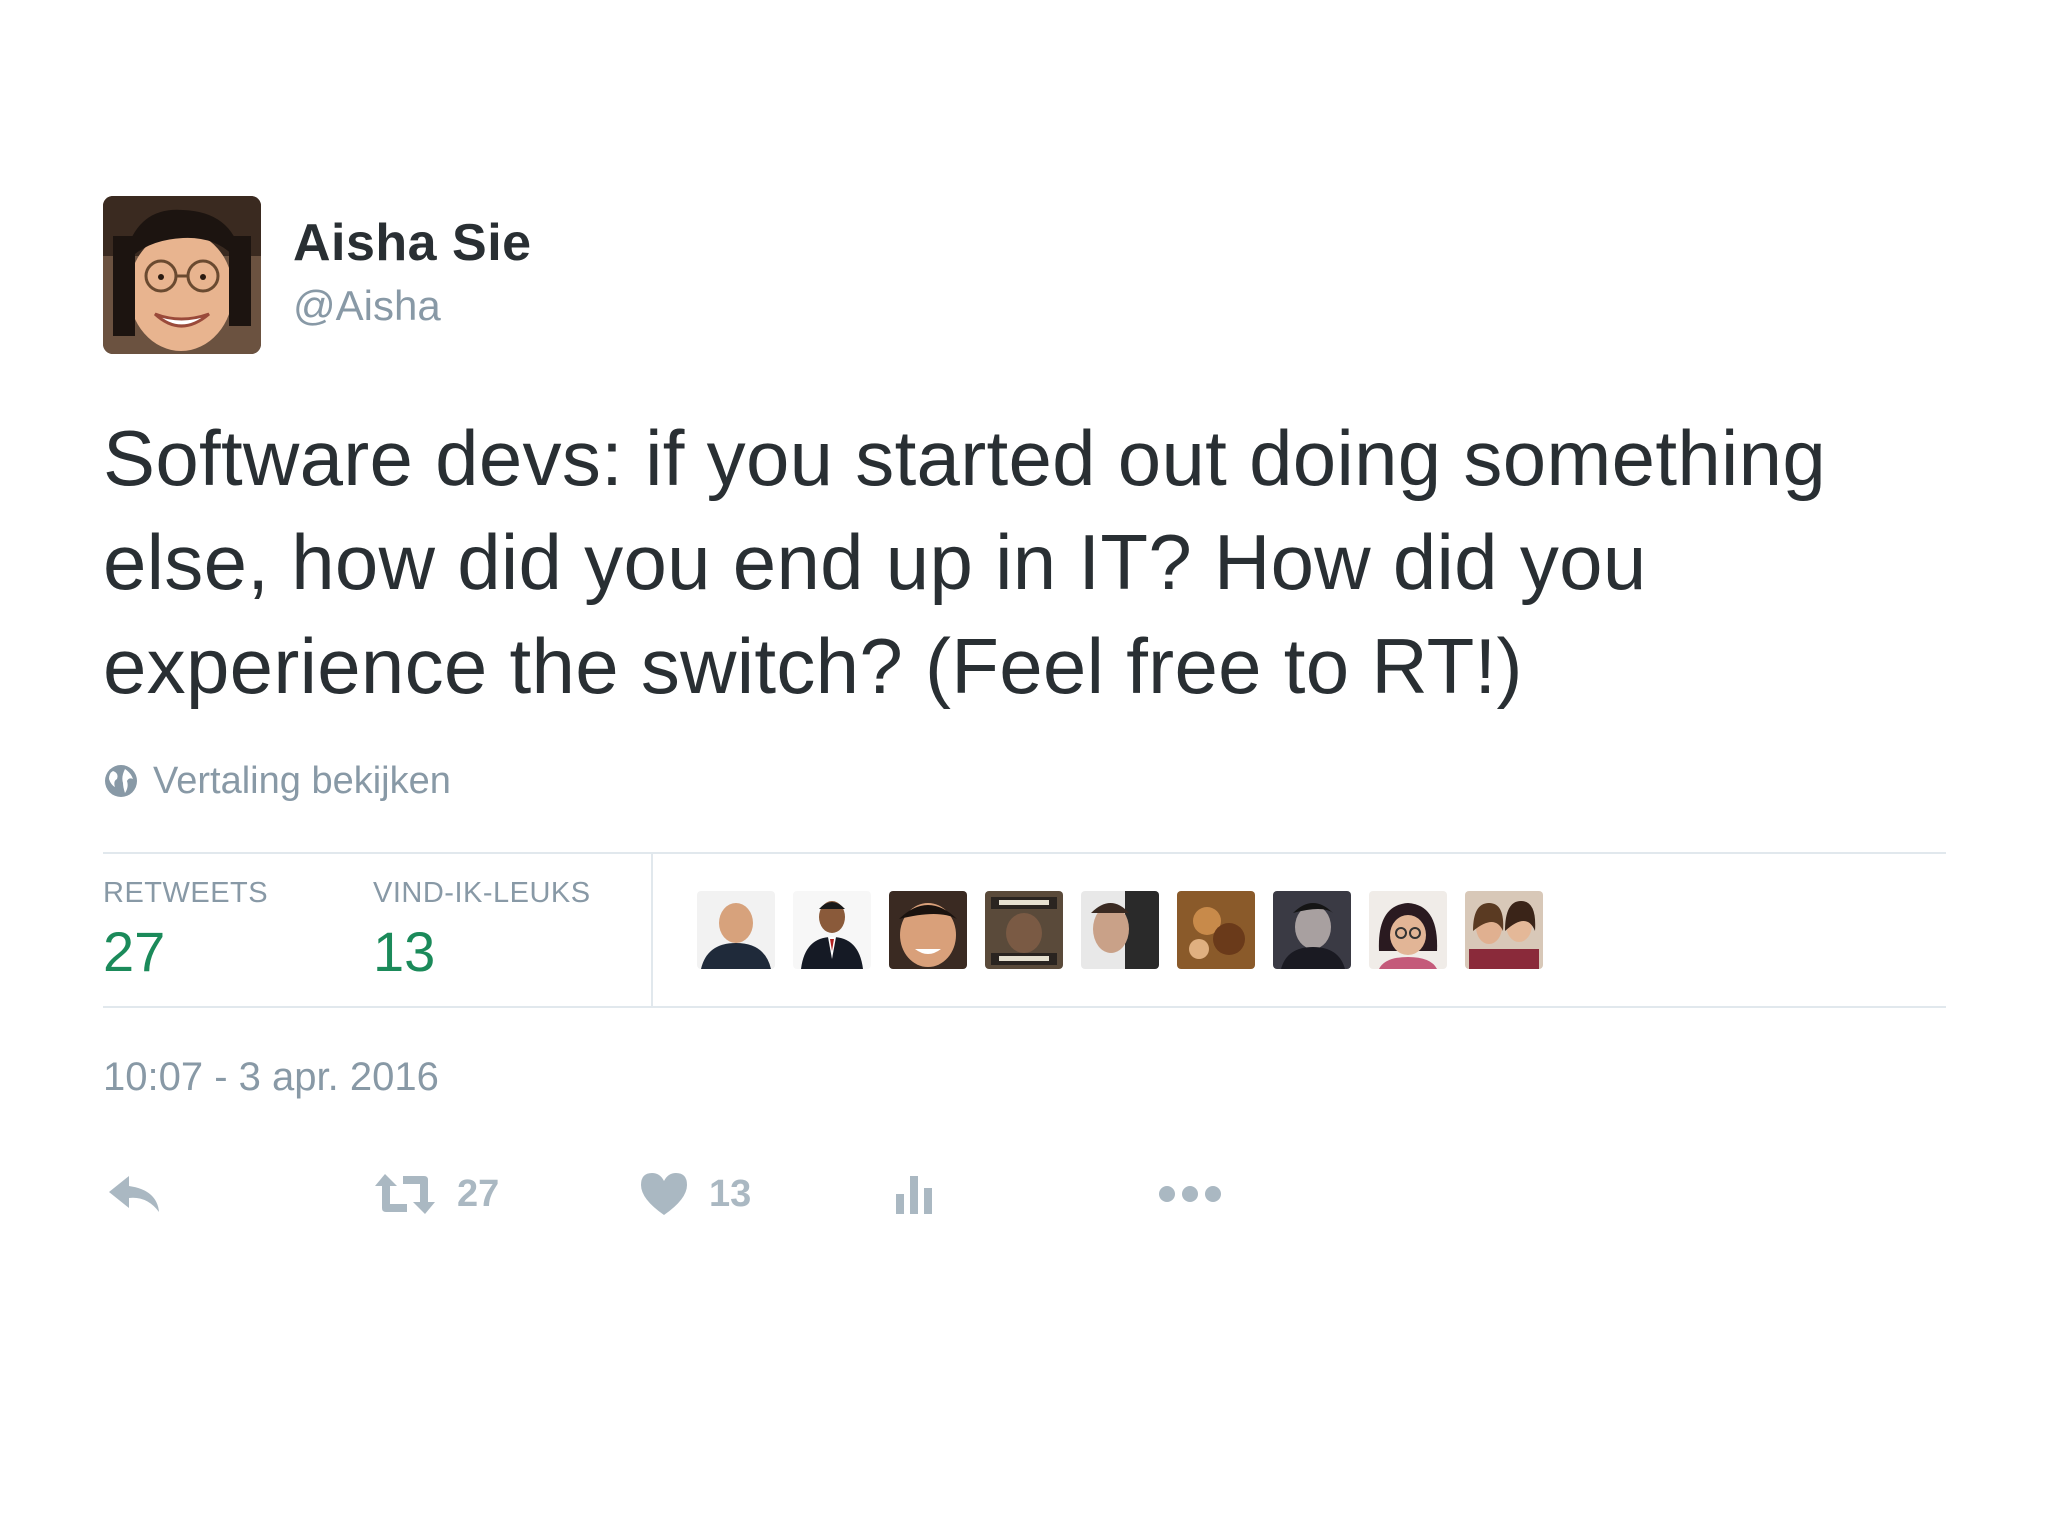 This screenshot has width=2048, height=1536. What do you see at coordinates (508, 930) in the screenshot?
I see `likes-stat: VIND-IK-LEUKS 13` at bounding box center [508, 930].